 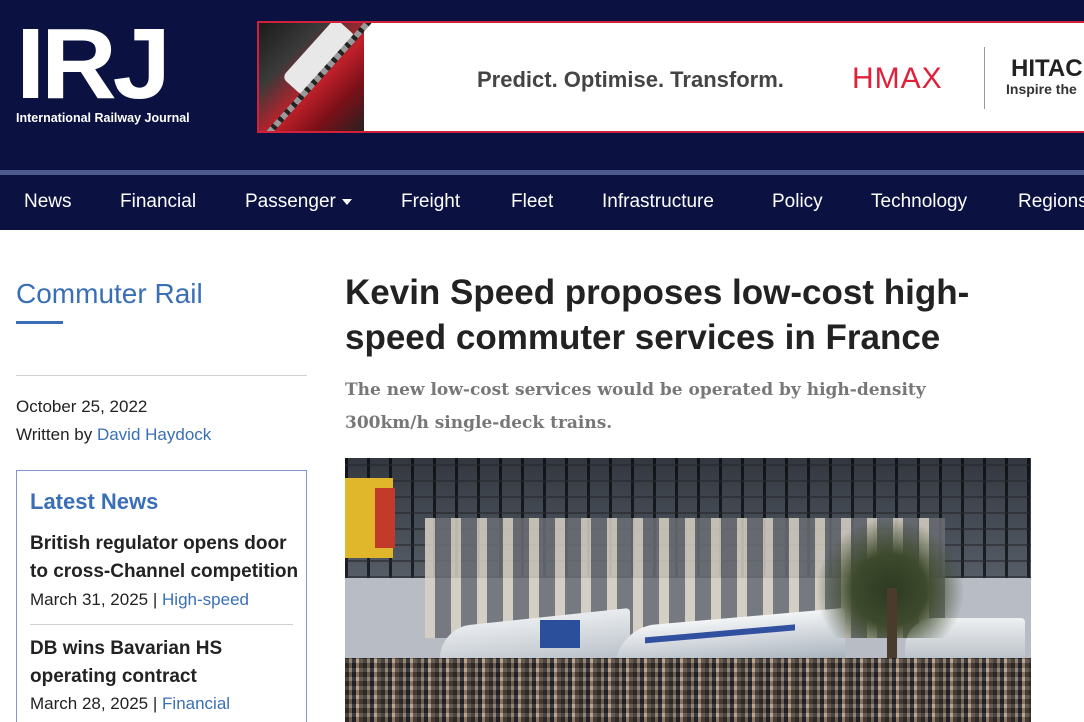 I want to click on caret-down-icon, so click(x=346, y=201).